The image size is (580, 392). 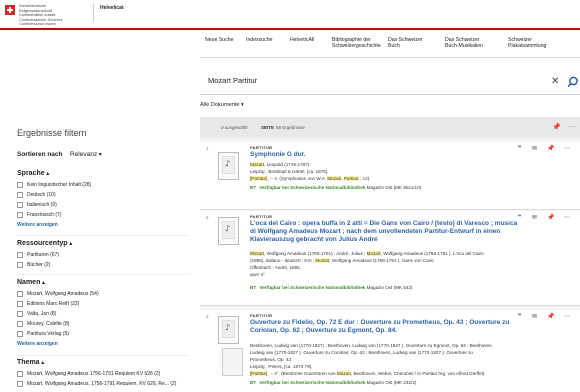 I want to click on facet-item: Valta, Jan (8), so click(x=102, y=315).